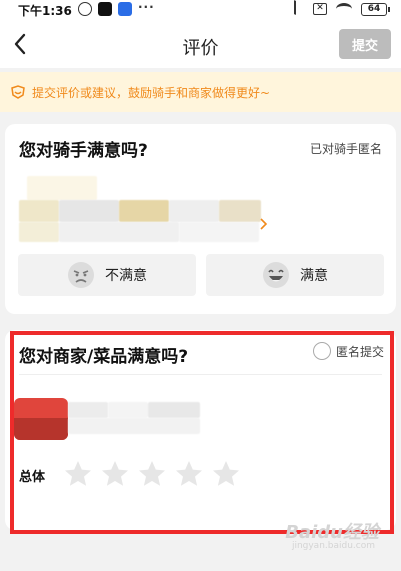 The width and height of the screenshot is (401, 571). Describe the element at coordinates (299, 9) in the screenshot. I see `bluetooth-icon` at that location.